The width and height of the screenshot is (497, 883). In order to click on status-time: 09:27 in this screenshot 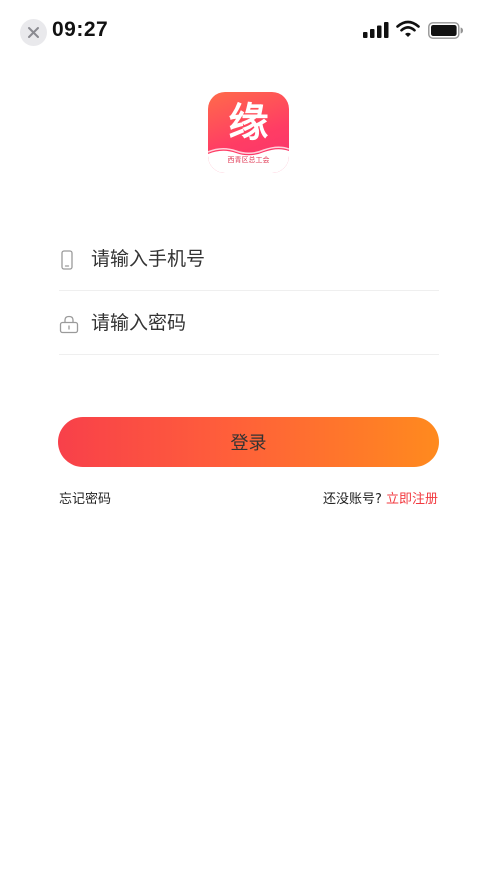, I will do `click(80, 29)`.